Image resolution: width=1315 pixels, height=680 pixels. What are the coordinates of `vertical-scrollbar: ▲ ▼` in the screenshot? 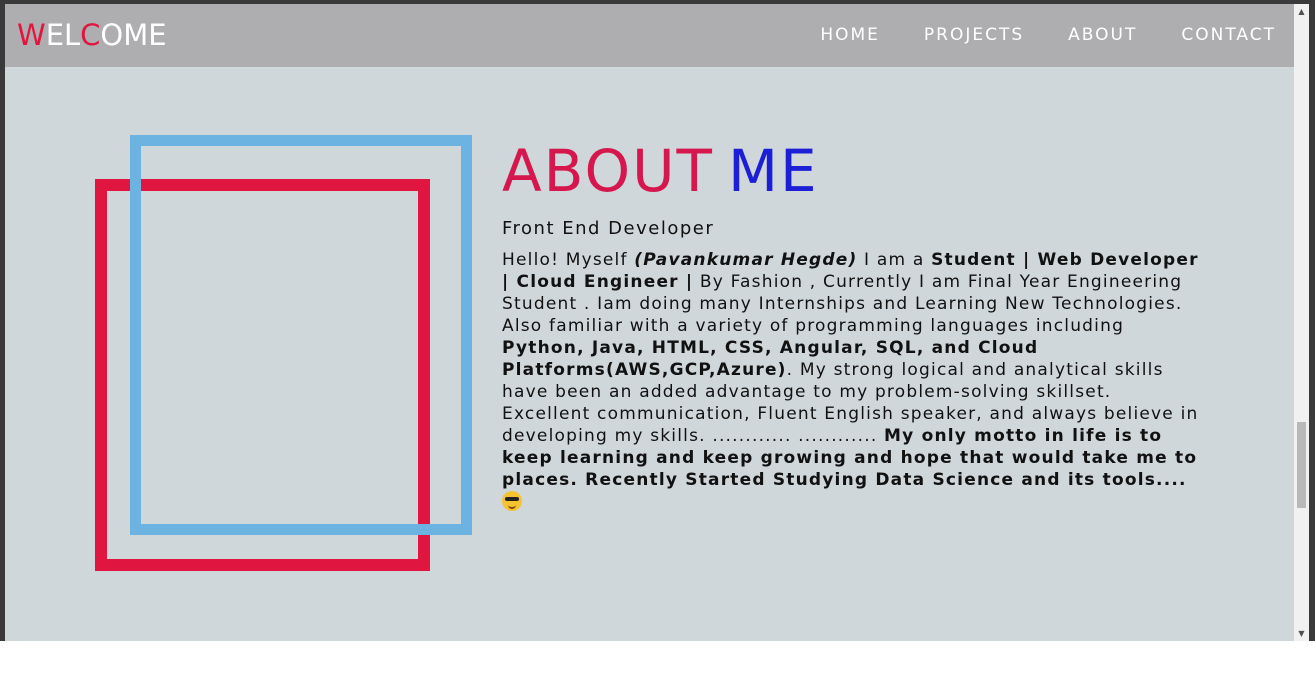 It's located at (1301, 322).